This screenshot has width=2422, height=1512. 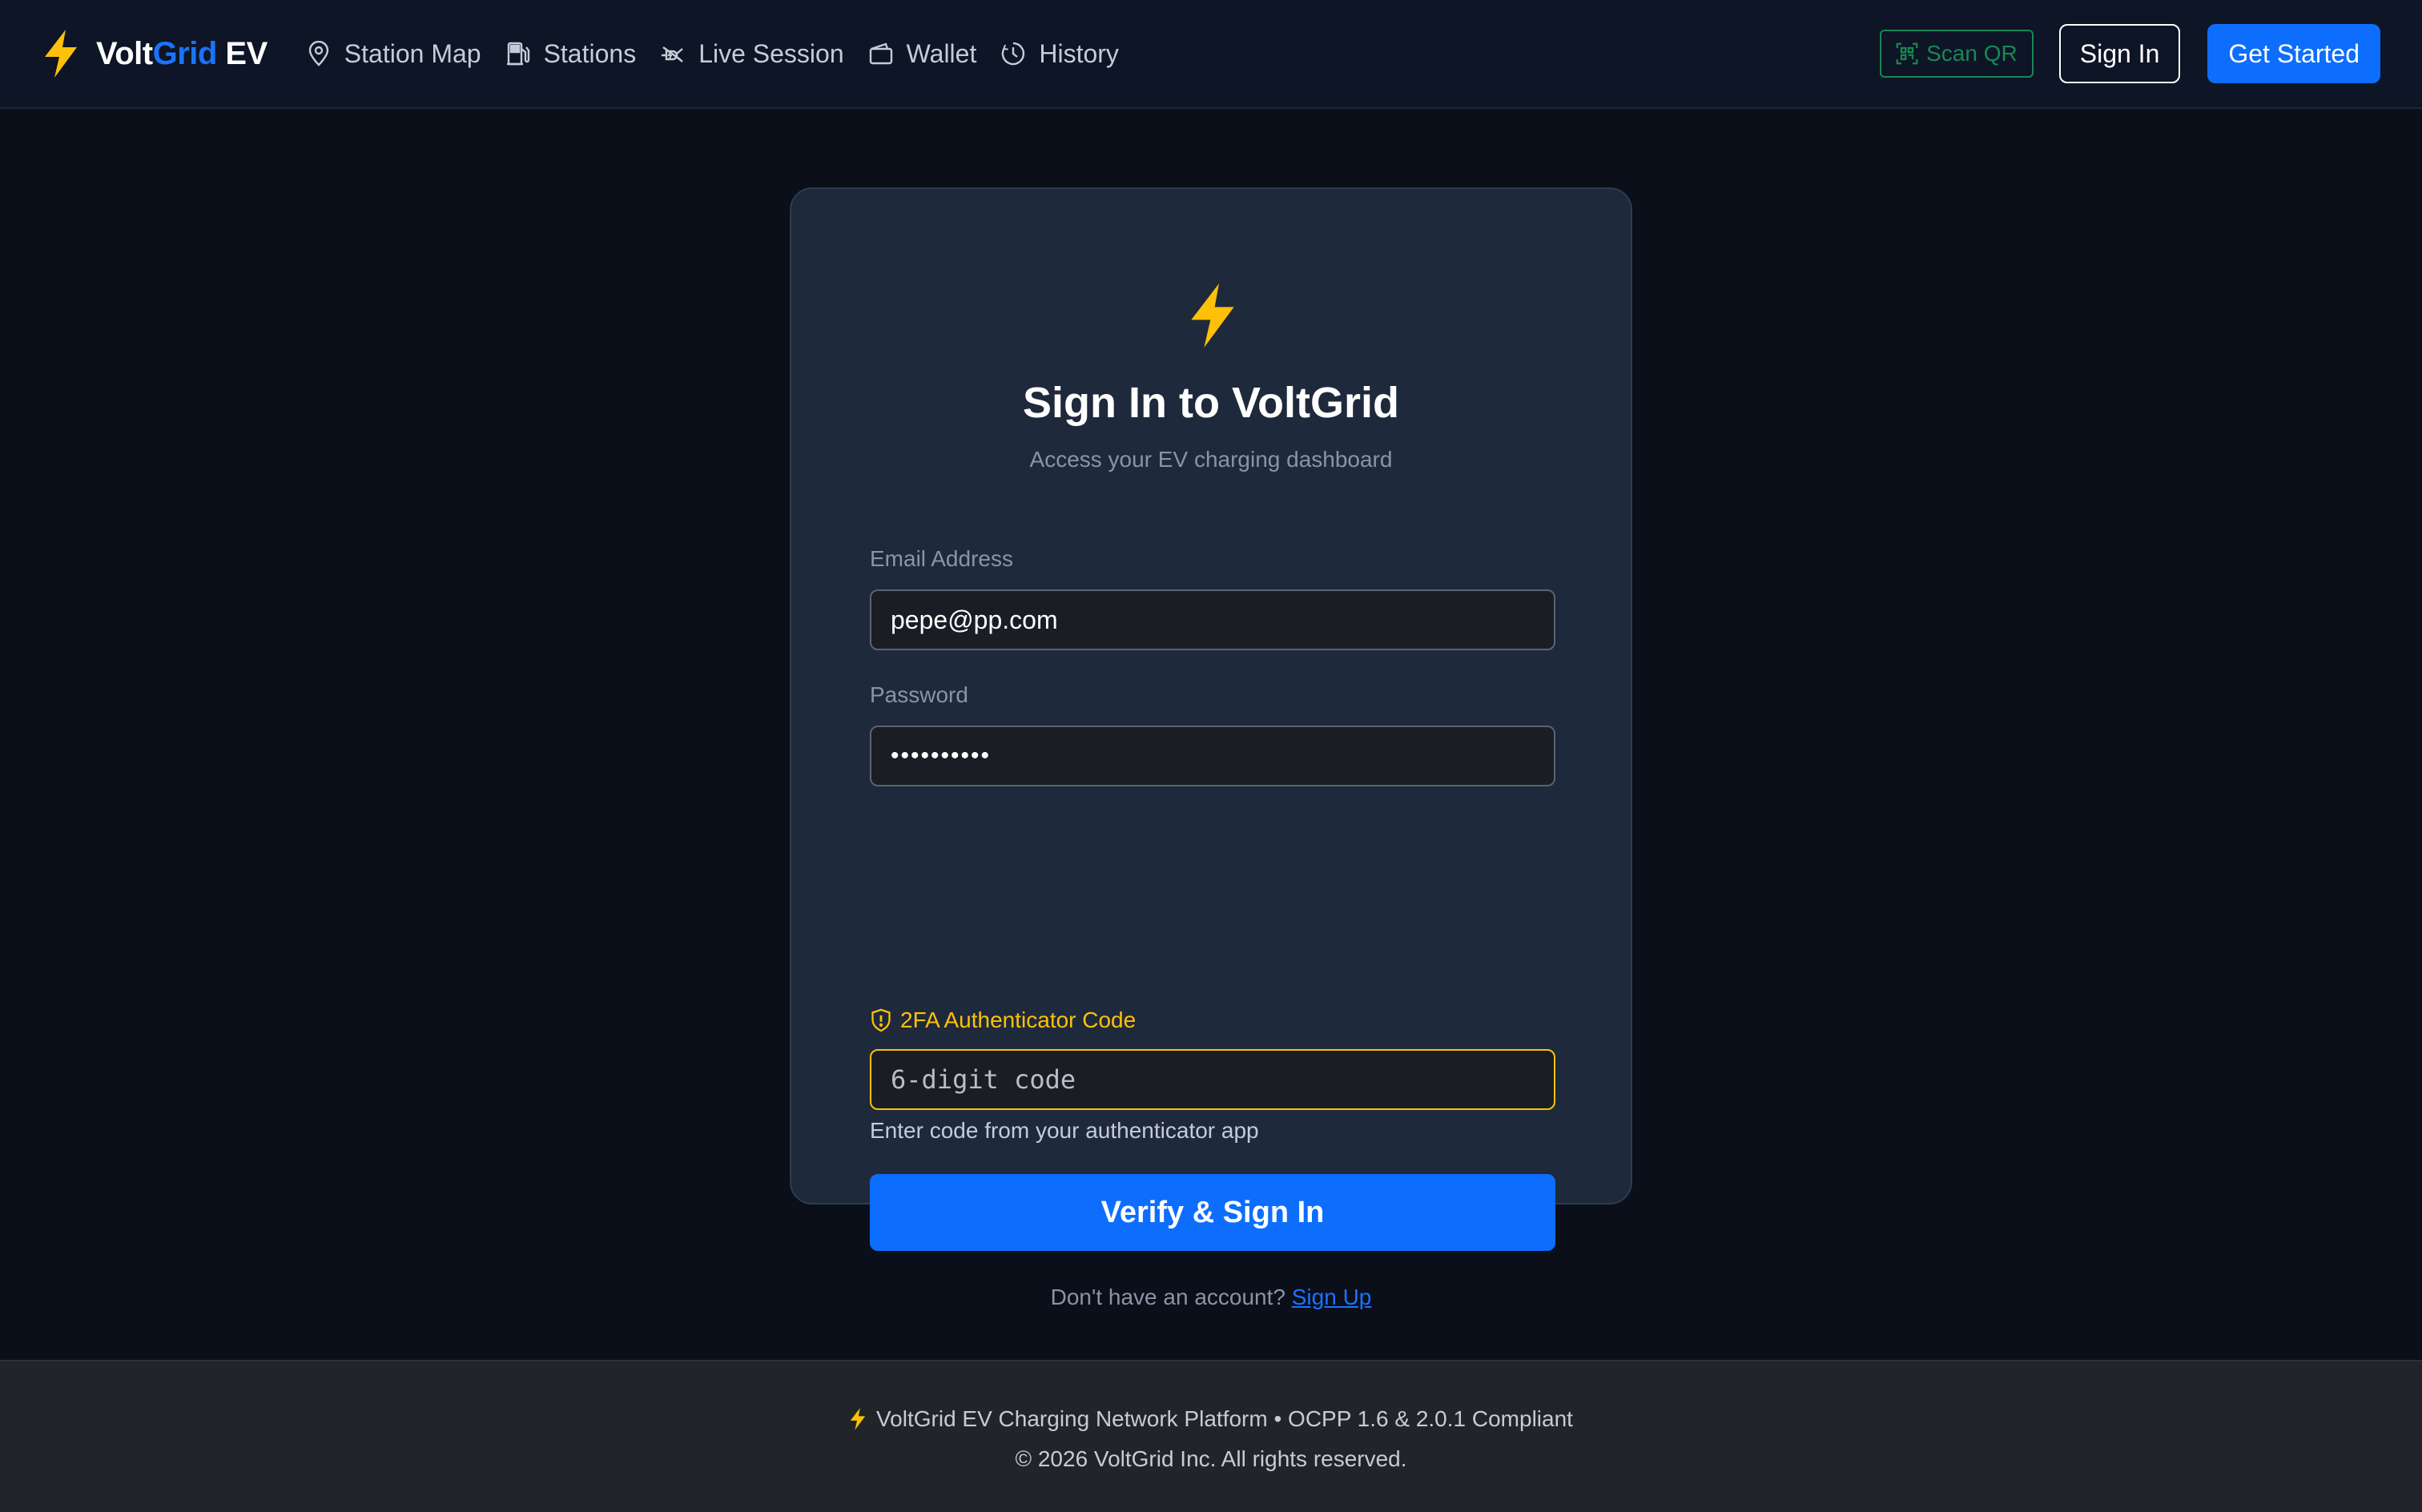 What do you see at coordinates (673, 54) in the screenshot?
I see `ev-plug-icon` at bounding box center [673, 54].